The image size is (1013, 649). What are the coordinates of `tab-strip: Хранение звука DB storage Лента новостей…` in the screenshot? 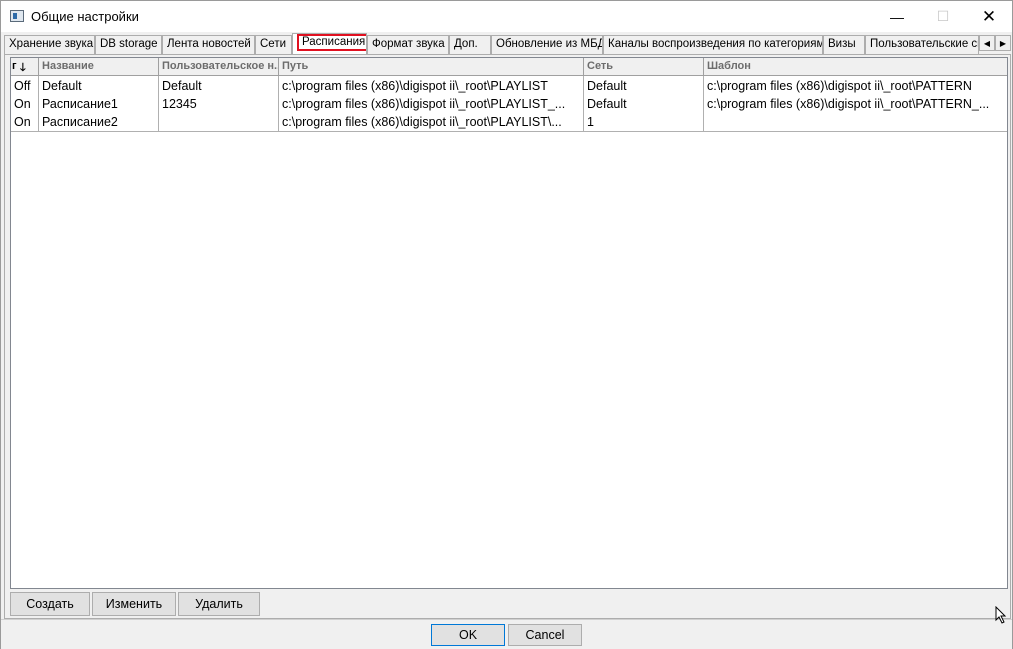 It's located at (507, 43).